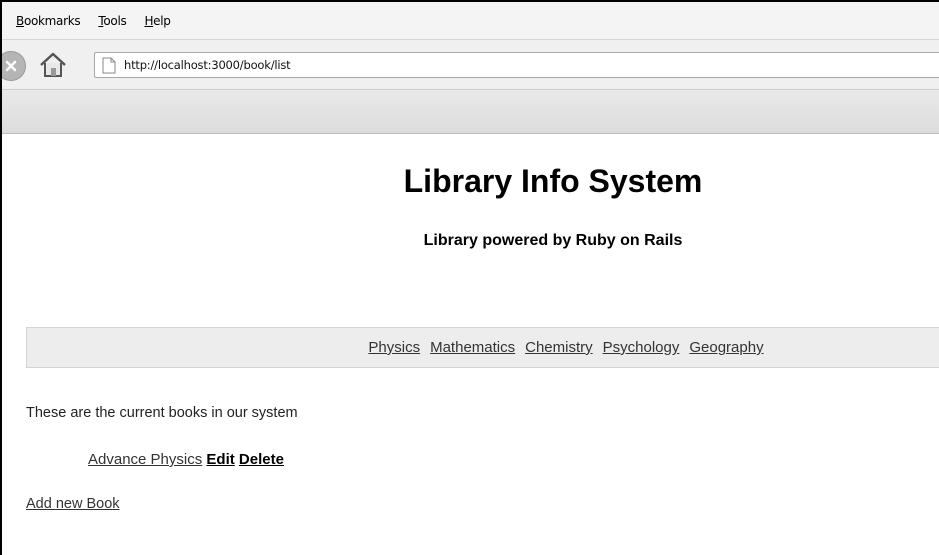 The width and height of the screenshot is (939, 555). What do you see at coordinates (261, 459) in the screenshot?
I see `delete-book-link: Delete` at bounding box center [261, 459].